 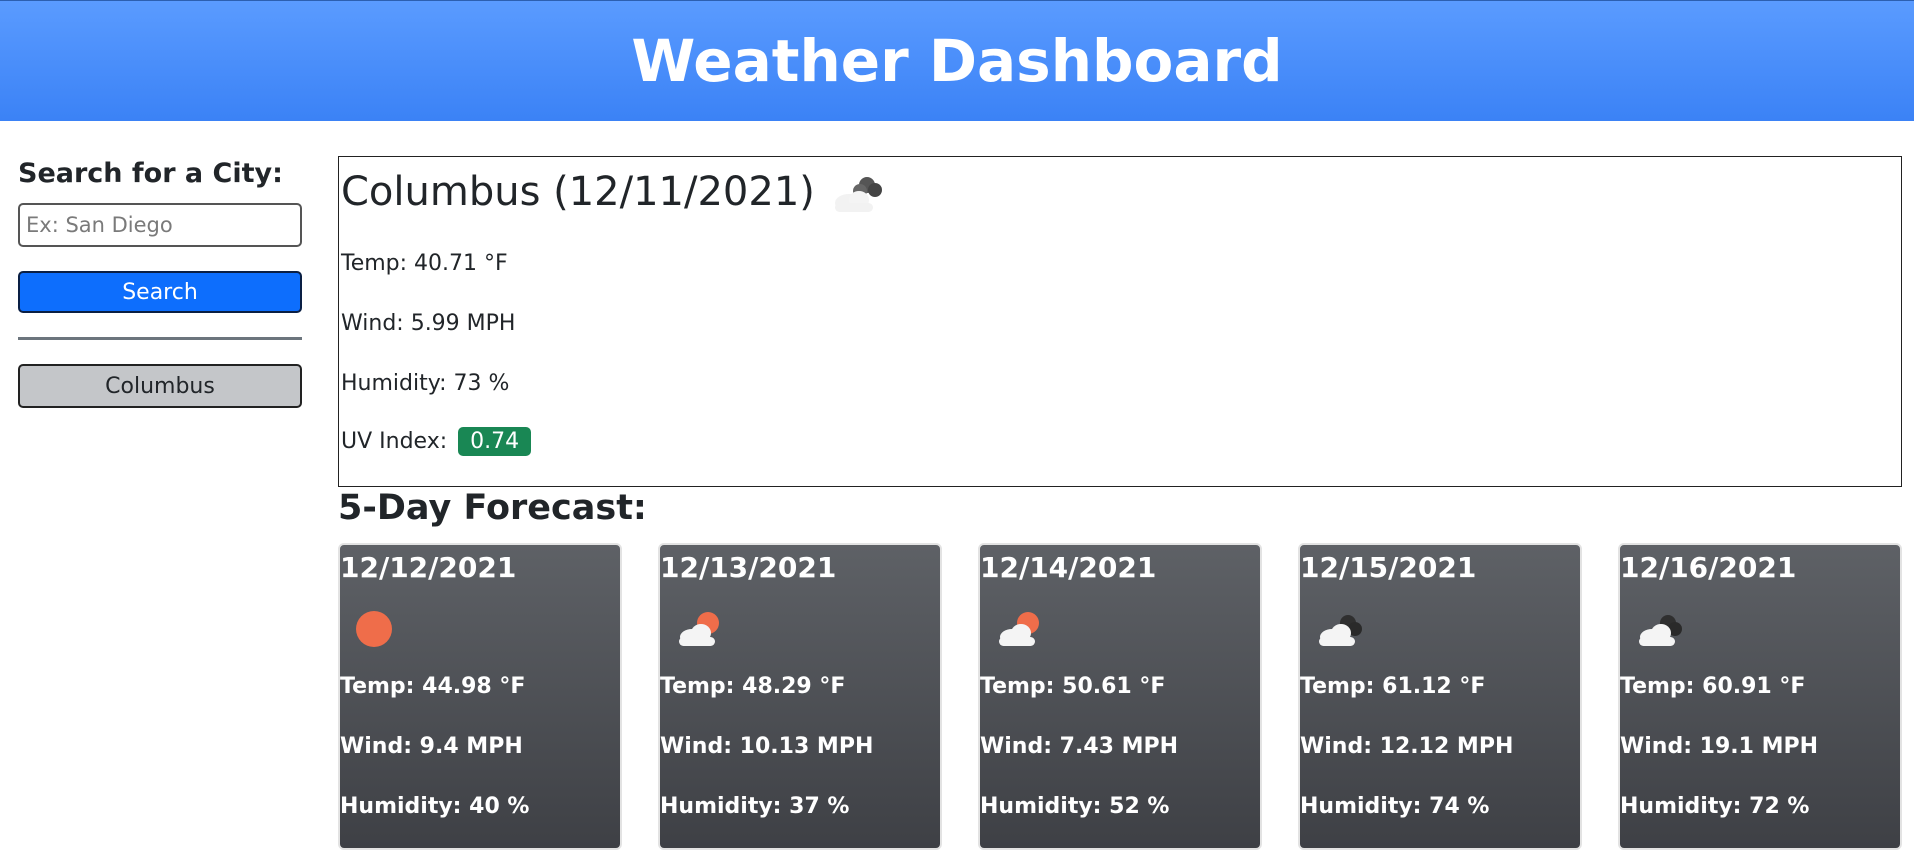 I want to click on current-city-title: Columbus (12/11/2021), so click(x=578, y=192).